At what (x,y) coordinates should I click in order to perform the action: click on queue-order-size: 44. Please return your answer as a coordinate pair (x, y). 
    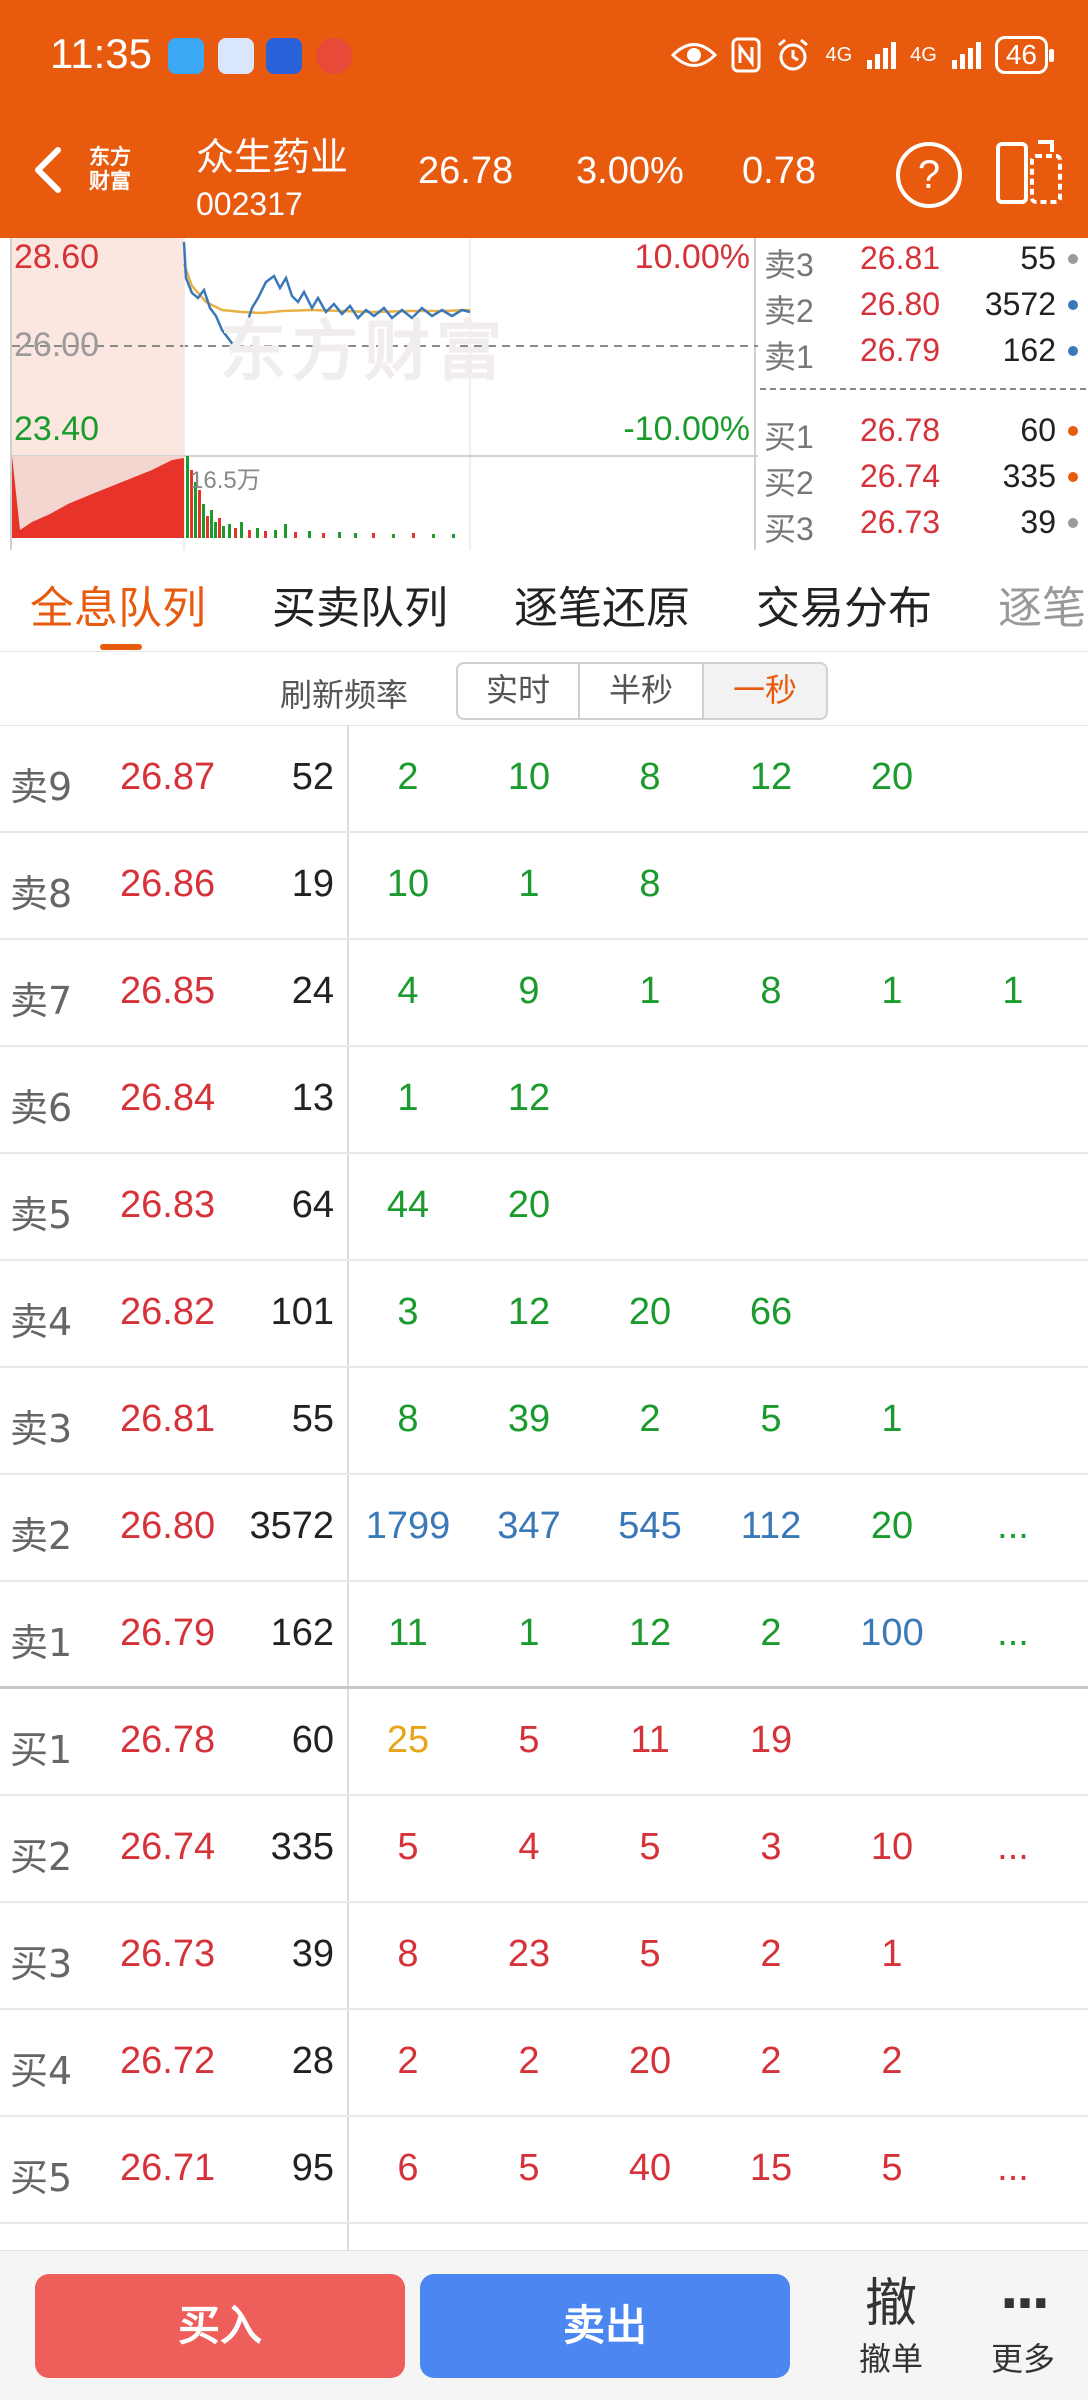
    Looking at the image, I should click on (408, 1205).